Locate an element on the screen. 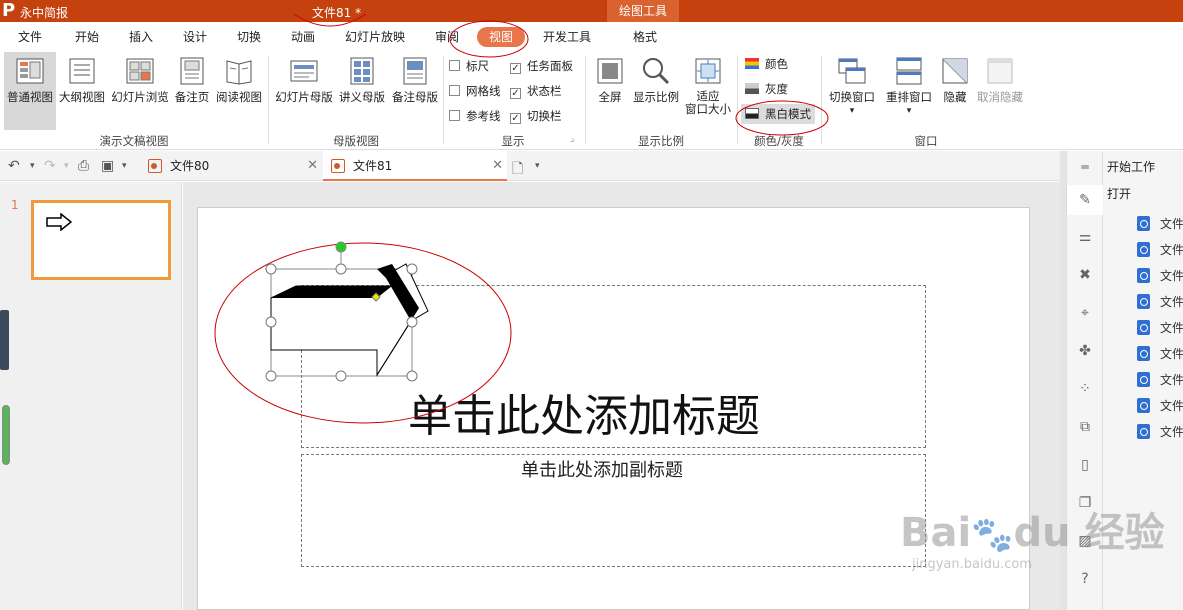 The image size is (1183, 610). guides-checkbox: 参考线 is located at coordinates (475, 116).